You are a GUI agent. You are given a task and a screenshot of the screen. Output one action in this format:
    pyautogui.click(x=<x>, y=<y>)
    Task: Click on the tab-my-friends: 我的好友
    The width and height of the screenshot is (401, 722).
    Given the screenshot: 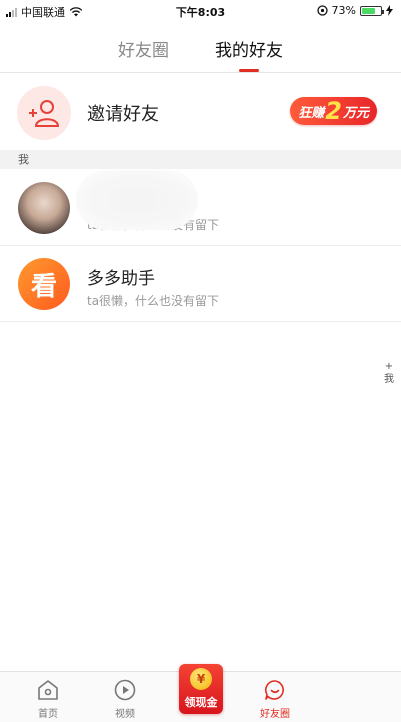 What is the action you would take?
    pyautogui.click(x=249, y=54)
    